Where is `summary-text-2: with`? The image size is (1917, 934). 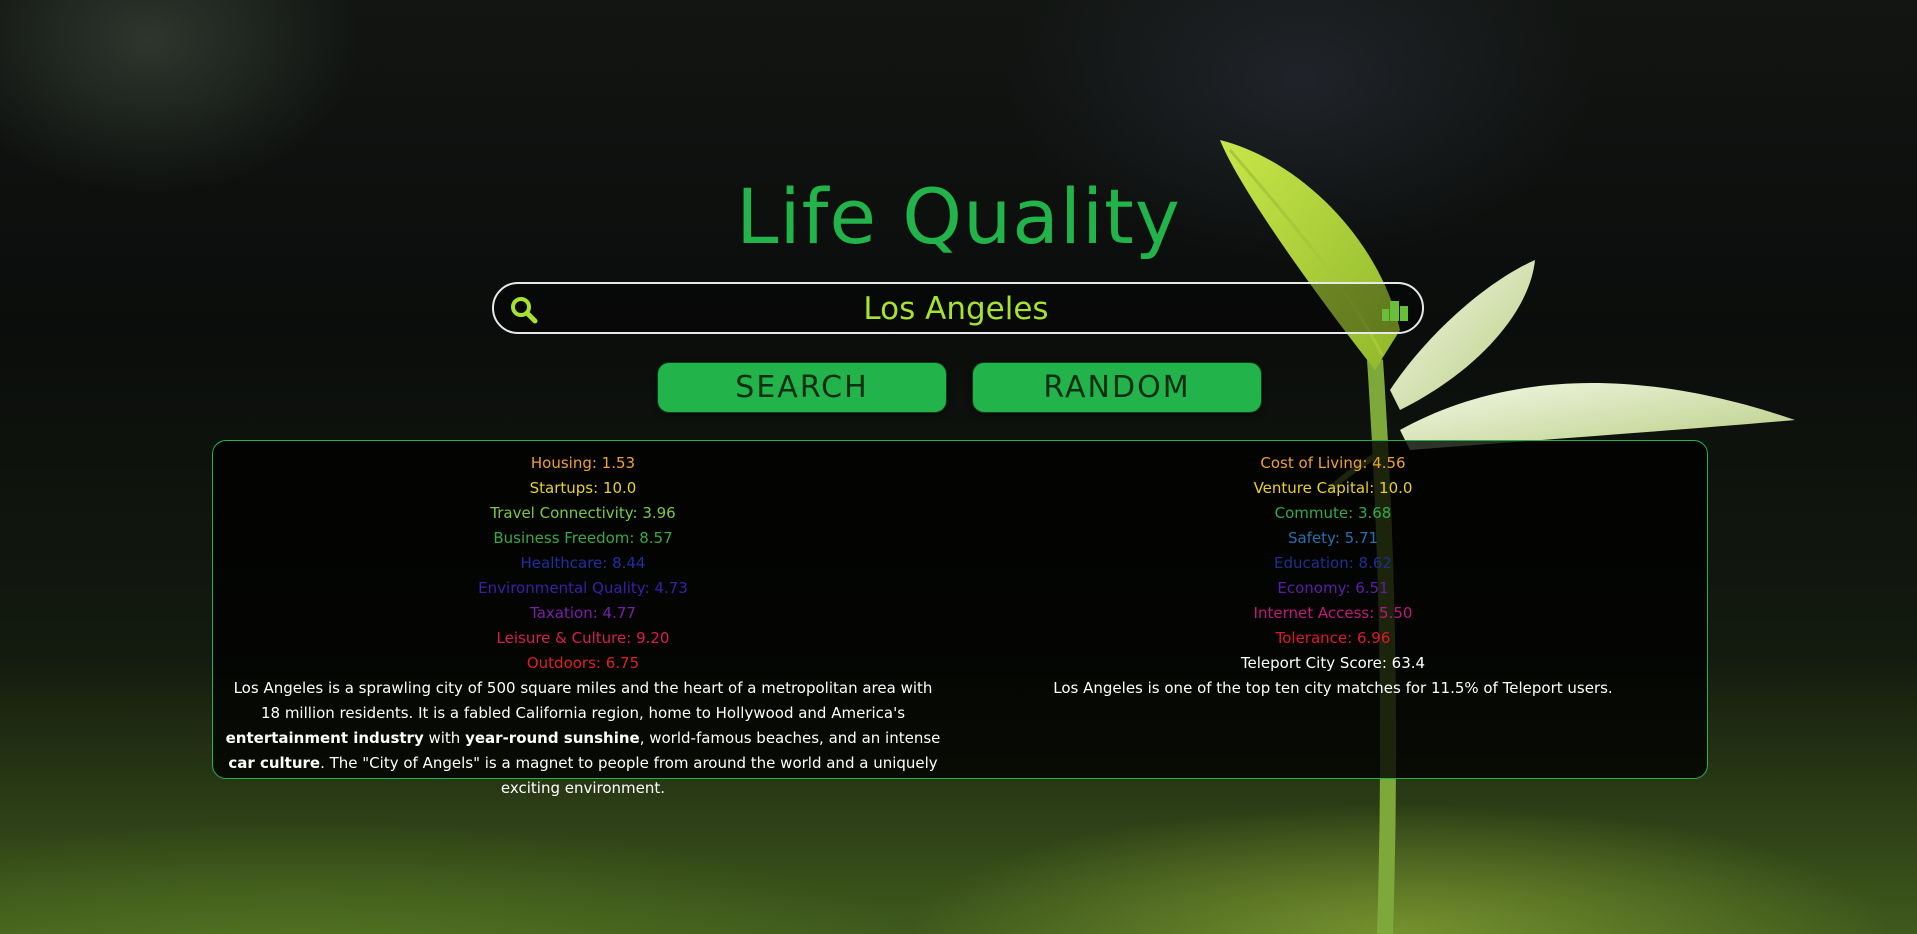 summary-text-2: with is located at coordinates (444, 738).